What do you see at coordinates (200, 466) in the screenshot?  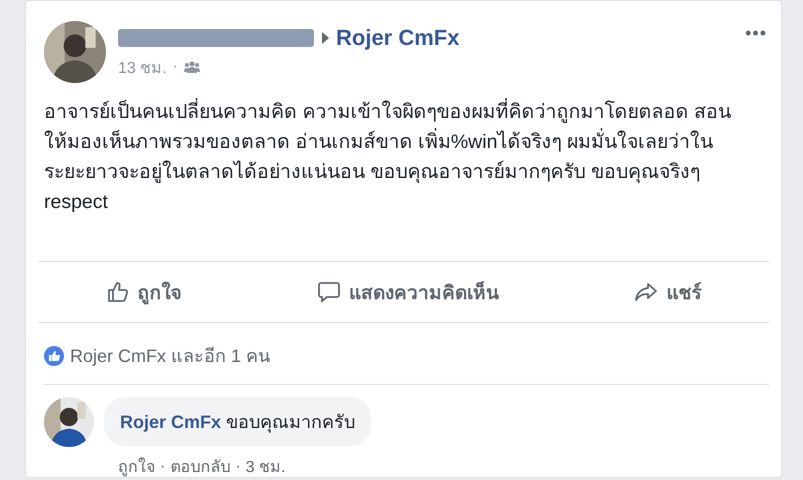 I see `comment-action-link: ตอบกลับ` at bounding box center [200, 466].